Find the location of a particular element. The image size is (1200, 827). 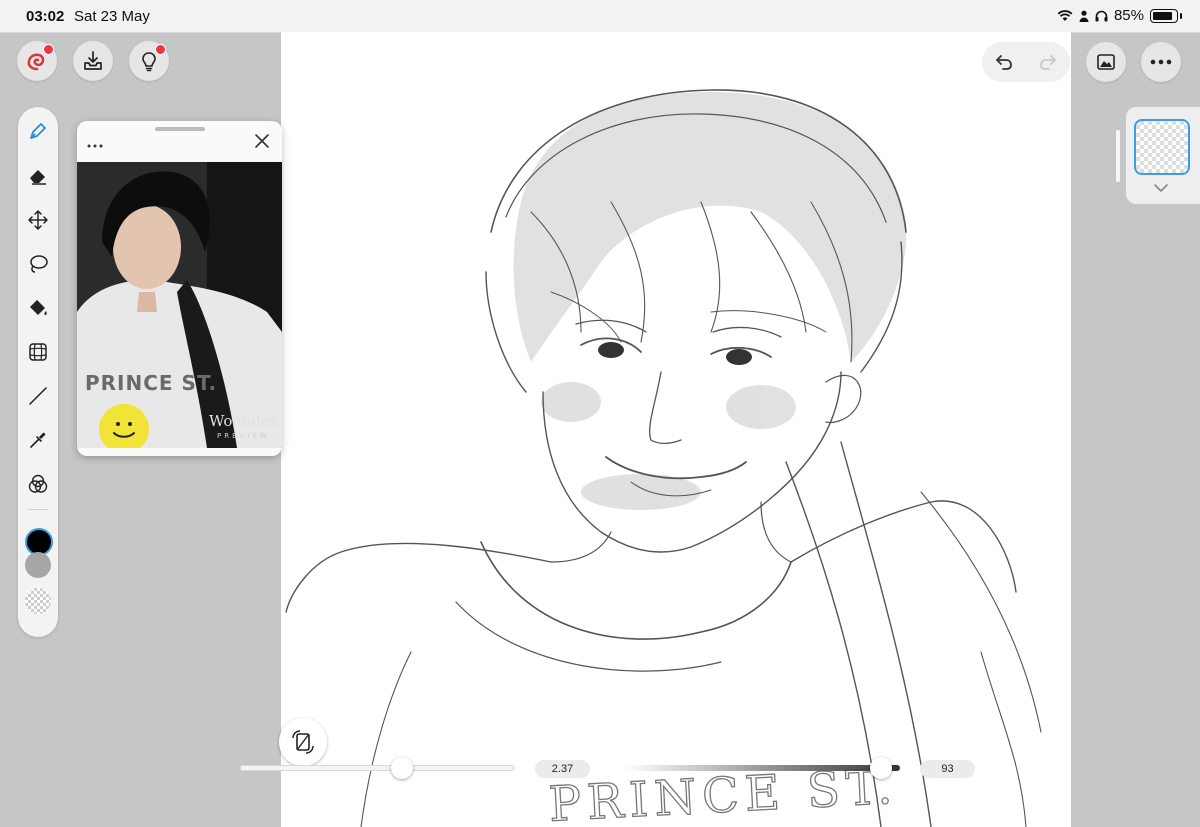

more-button is located at coordinates (1161, 62).